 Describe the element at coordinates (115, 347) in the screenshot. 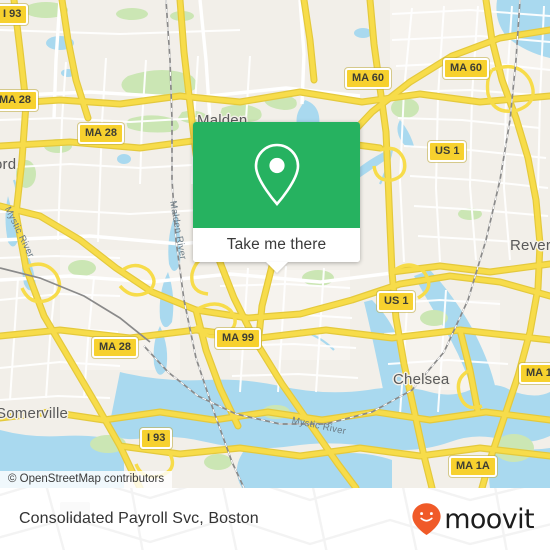

I see `highway-shield-ma28-south: MA 28` at that location.